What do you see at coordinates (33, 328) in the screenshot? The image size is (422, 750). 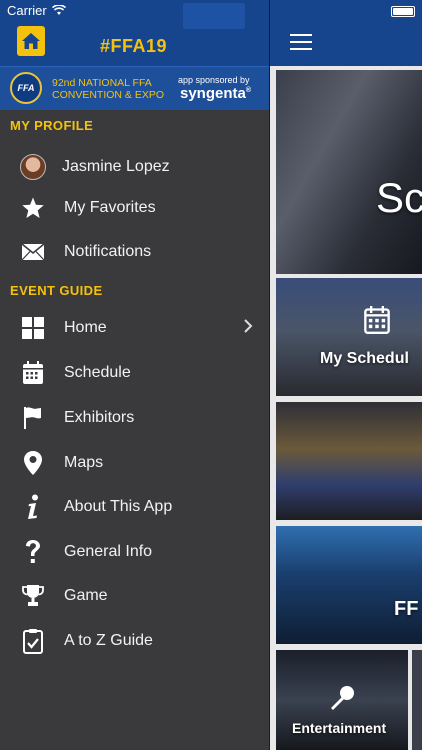 I see `grid-icon` at bounding box center [33, 328].